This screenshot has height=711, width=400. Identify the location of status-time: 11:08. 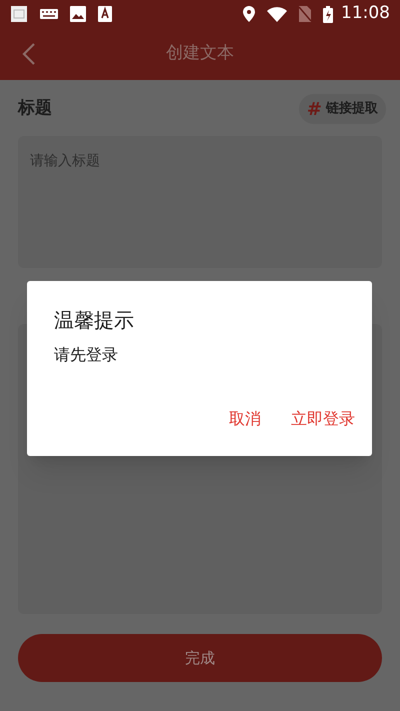
(365, 14).